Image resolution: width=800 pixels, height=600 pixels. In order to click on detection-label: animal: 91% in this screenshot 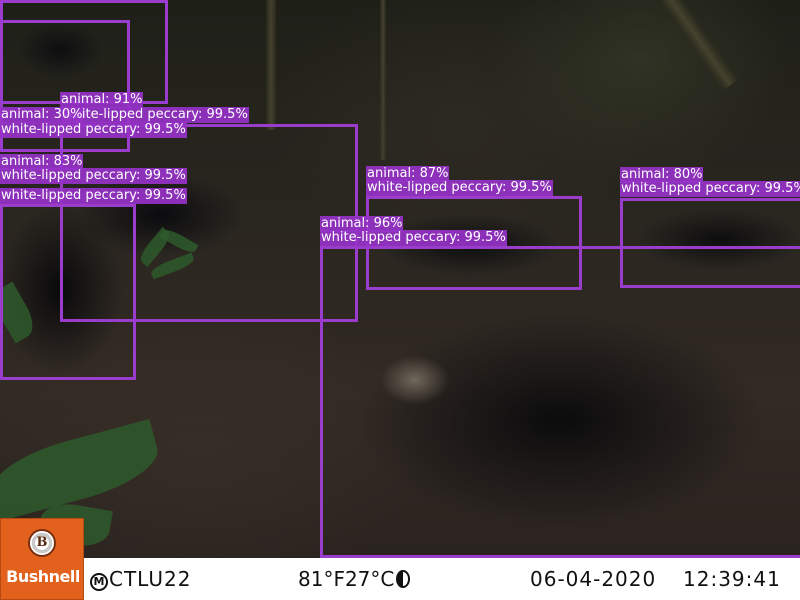, I will do `click(102, 100)`.